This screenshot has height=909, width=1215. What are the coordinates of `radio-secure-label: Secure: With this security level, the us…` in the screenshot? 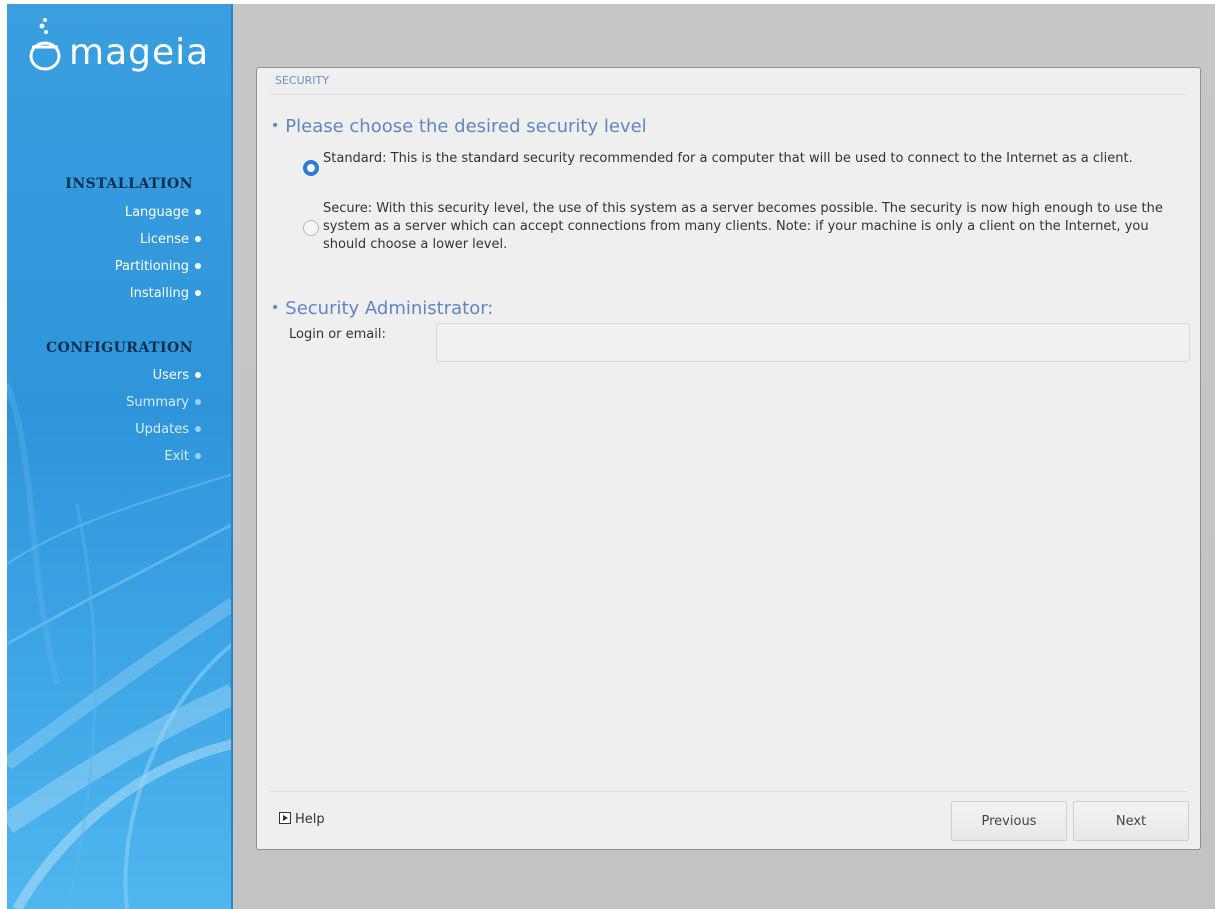 It's located at (743, 226).